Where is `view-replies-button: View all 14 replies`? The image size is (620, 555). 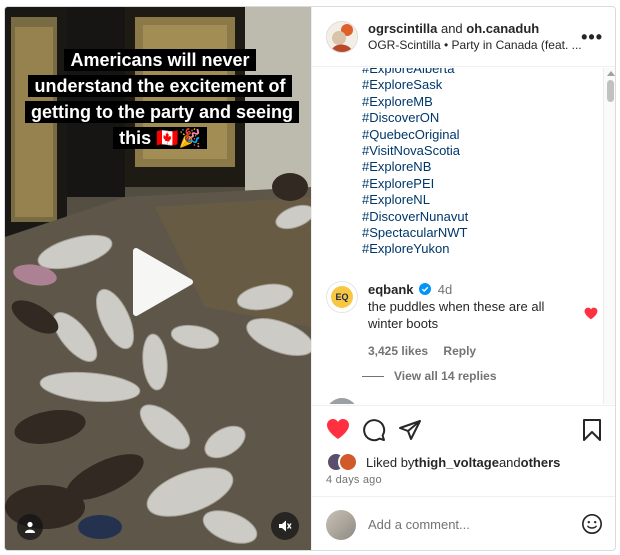
view-replies-button: View all 14 replies is located at coordinates (429, 376).